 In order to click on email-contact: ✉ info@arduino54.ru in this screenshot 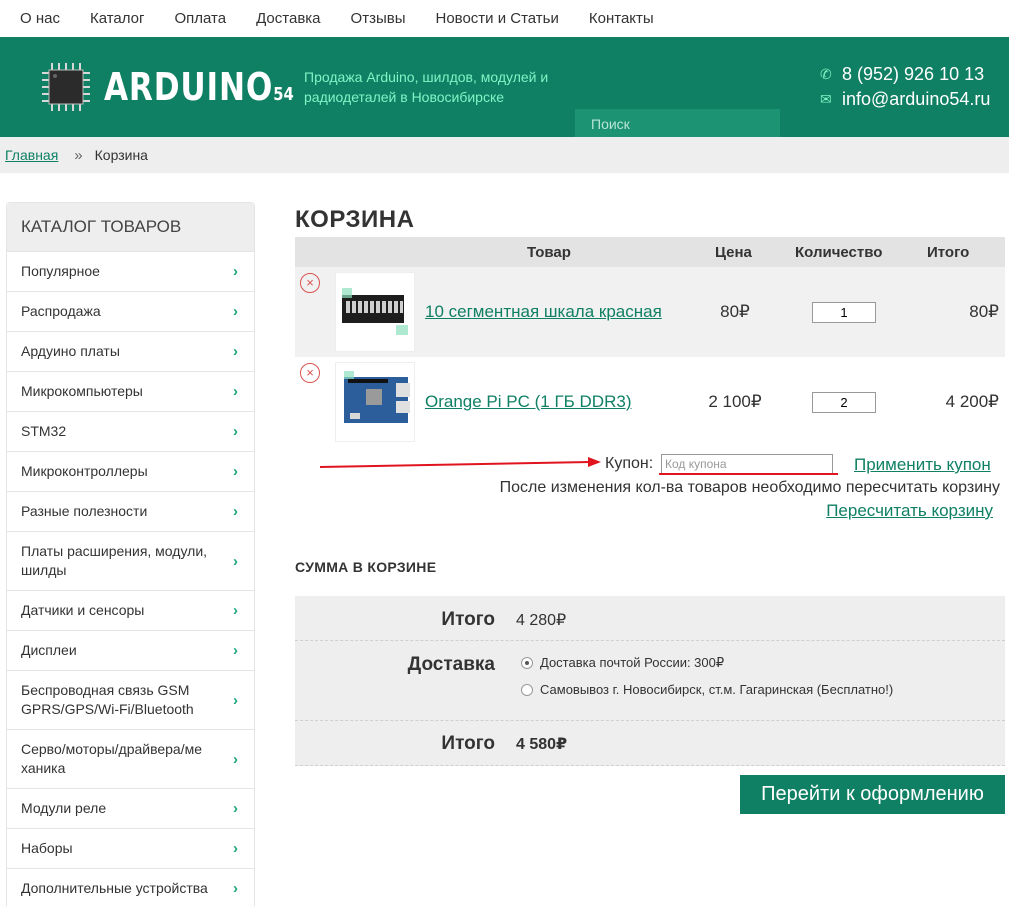, I will do `click(905, 99)`.